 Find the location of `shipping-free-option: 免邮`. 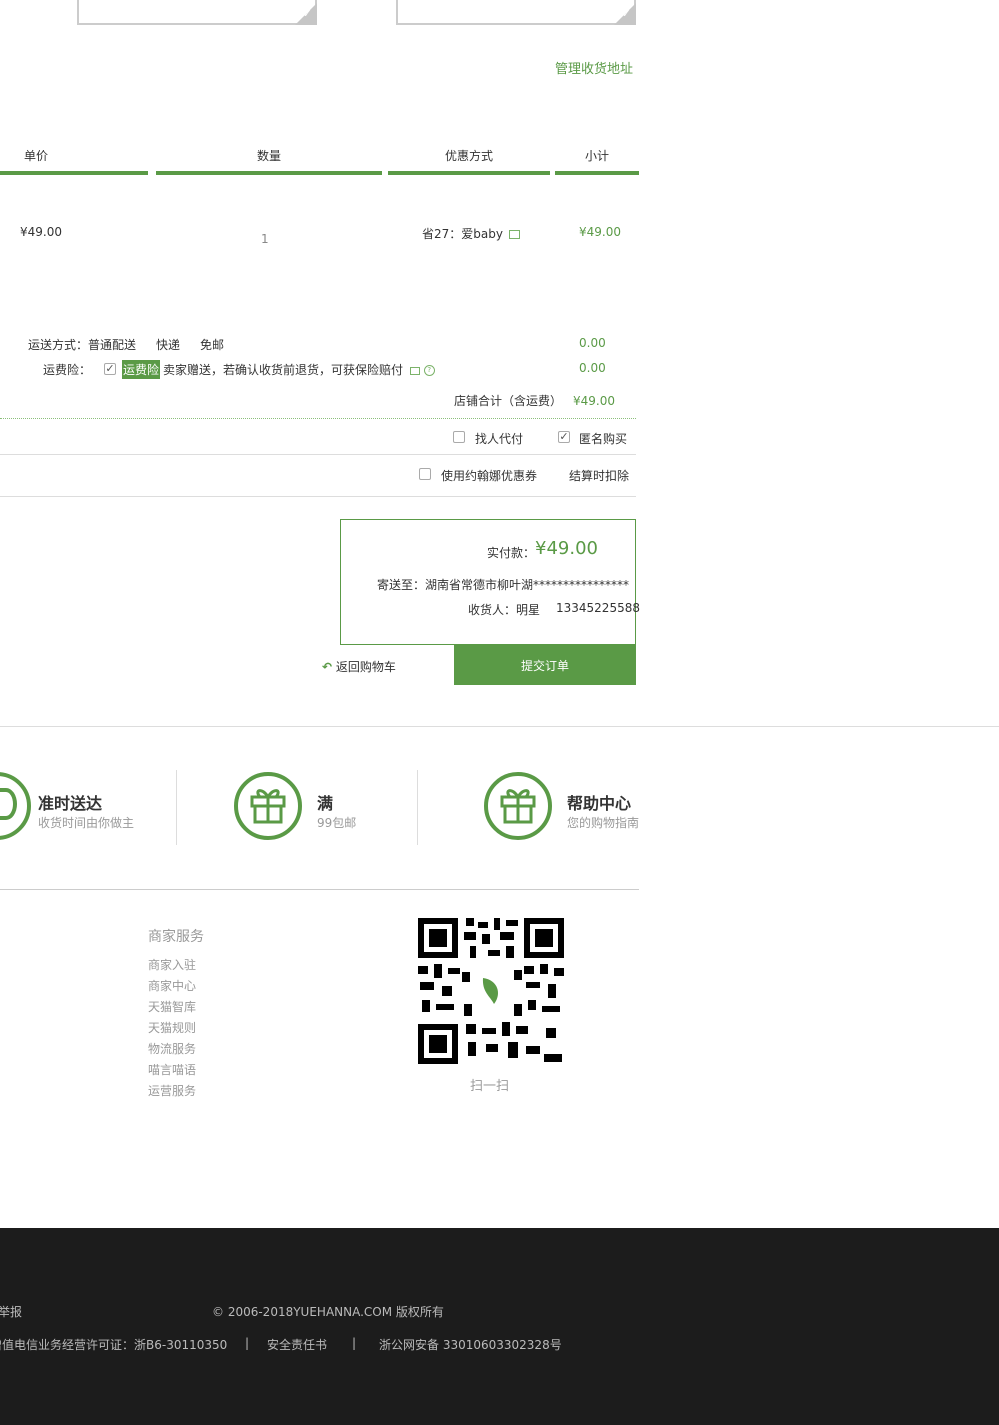

shipping-free-option: 免邮 is located at coordinates (212, 344).